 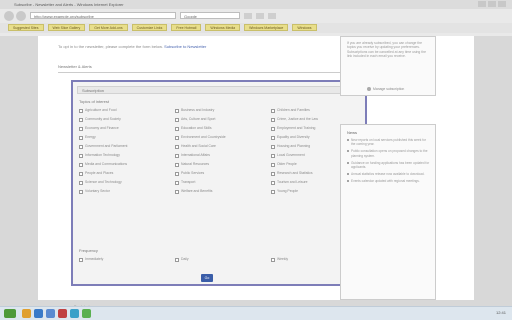 What do you see at coordinates (210, 15) in the screenshot?
I see `browser-search-input: Google` at bounding box center [210, 15].